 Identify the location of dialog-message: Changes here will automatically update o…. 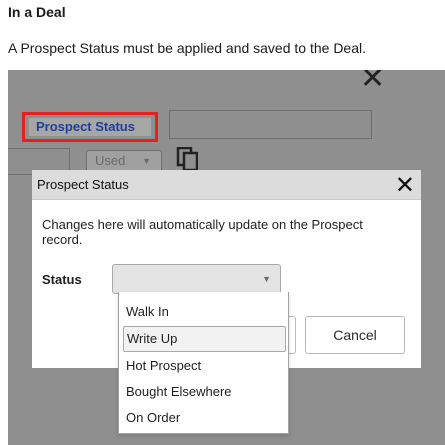
(202, 232).